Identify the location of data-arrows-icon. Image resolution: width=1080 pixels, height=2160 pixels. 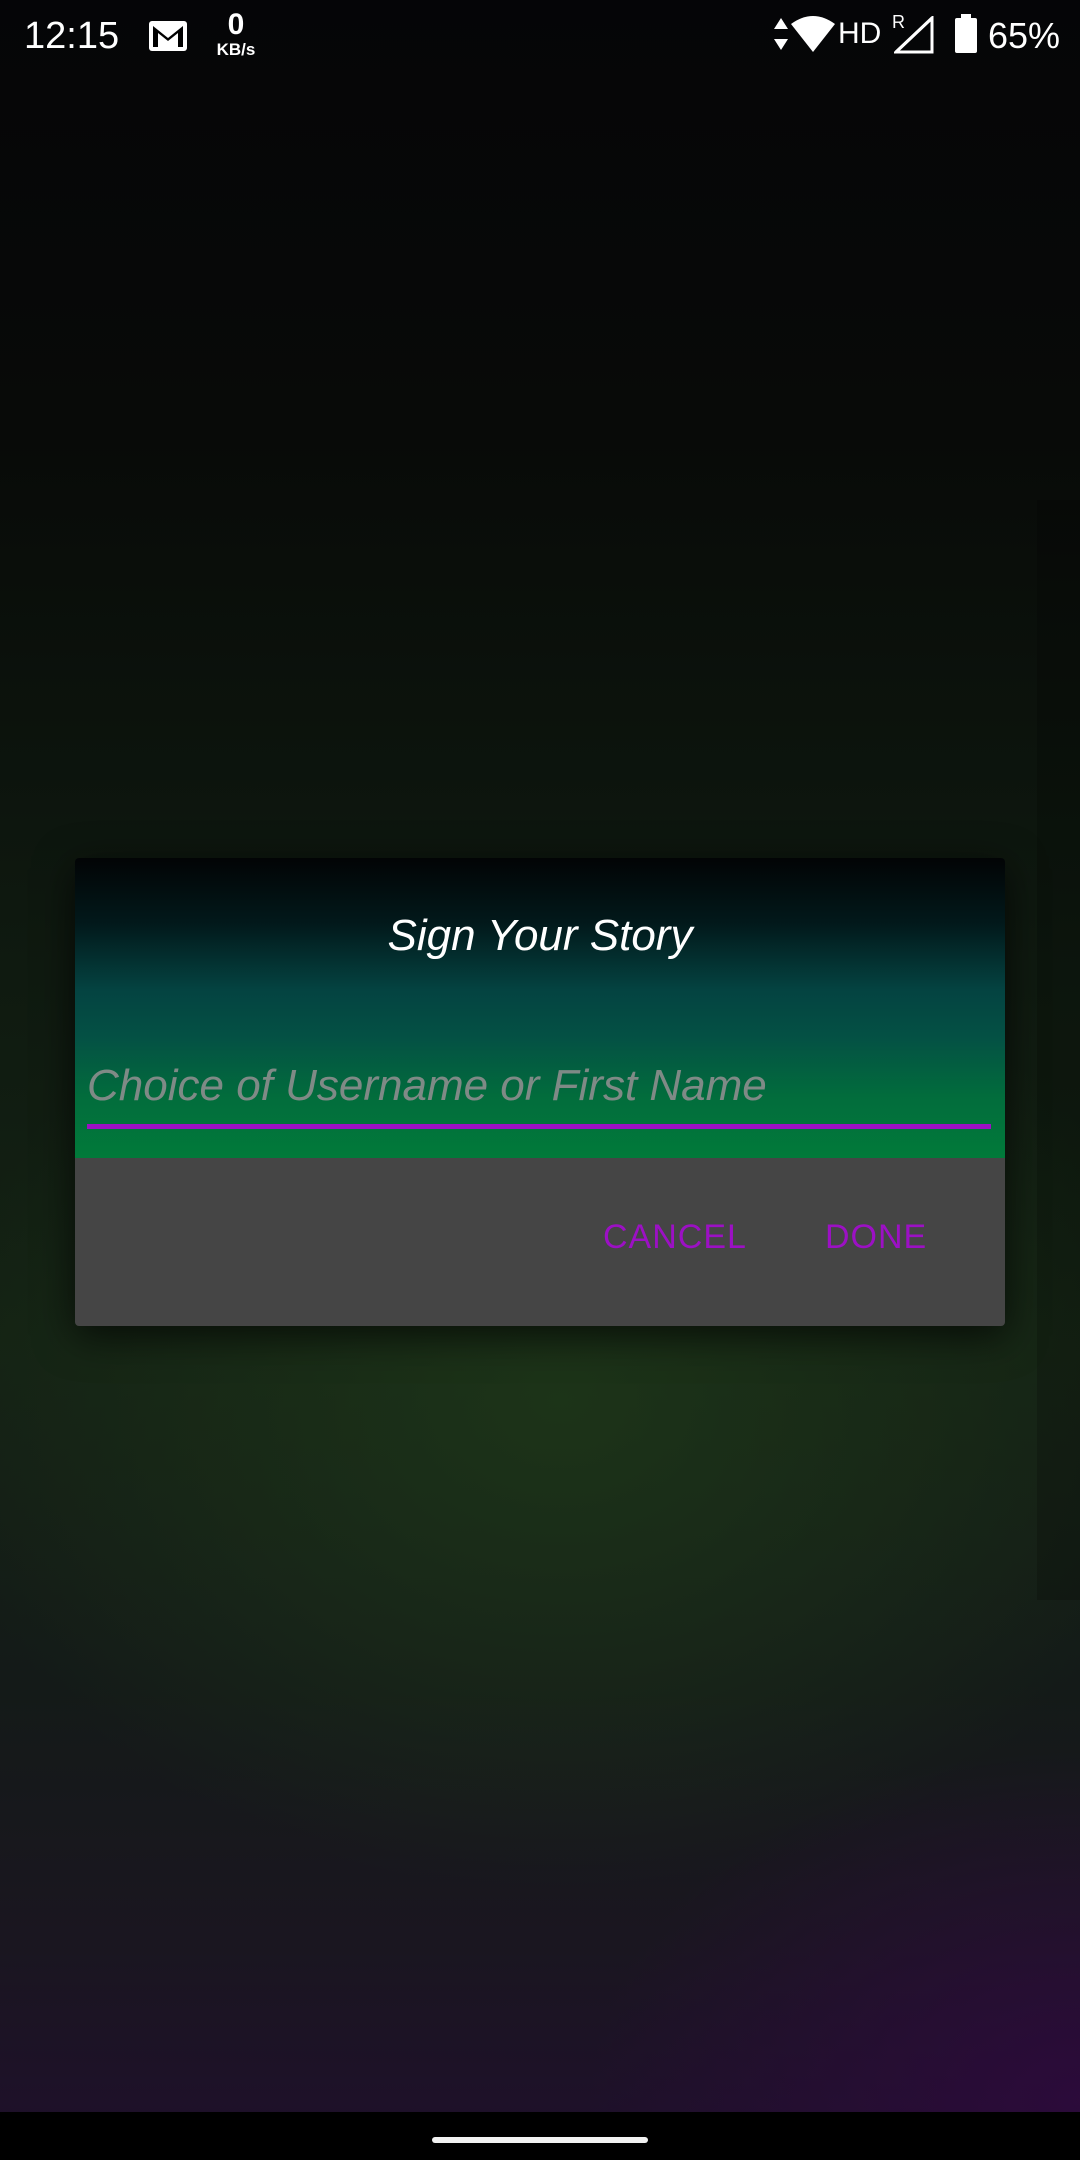
(781, 34).